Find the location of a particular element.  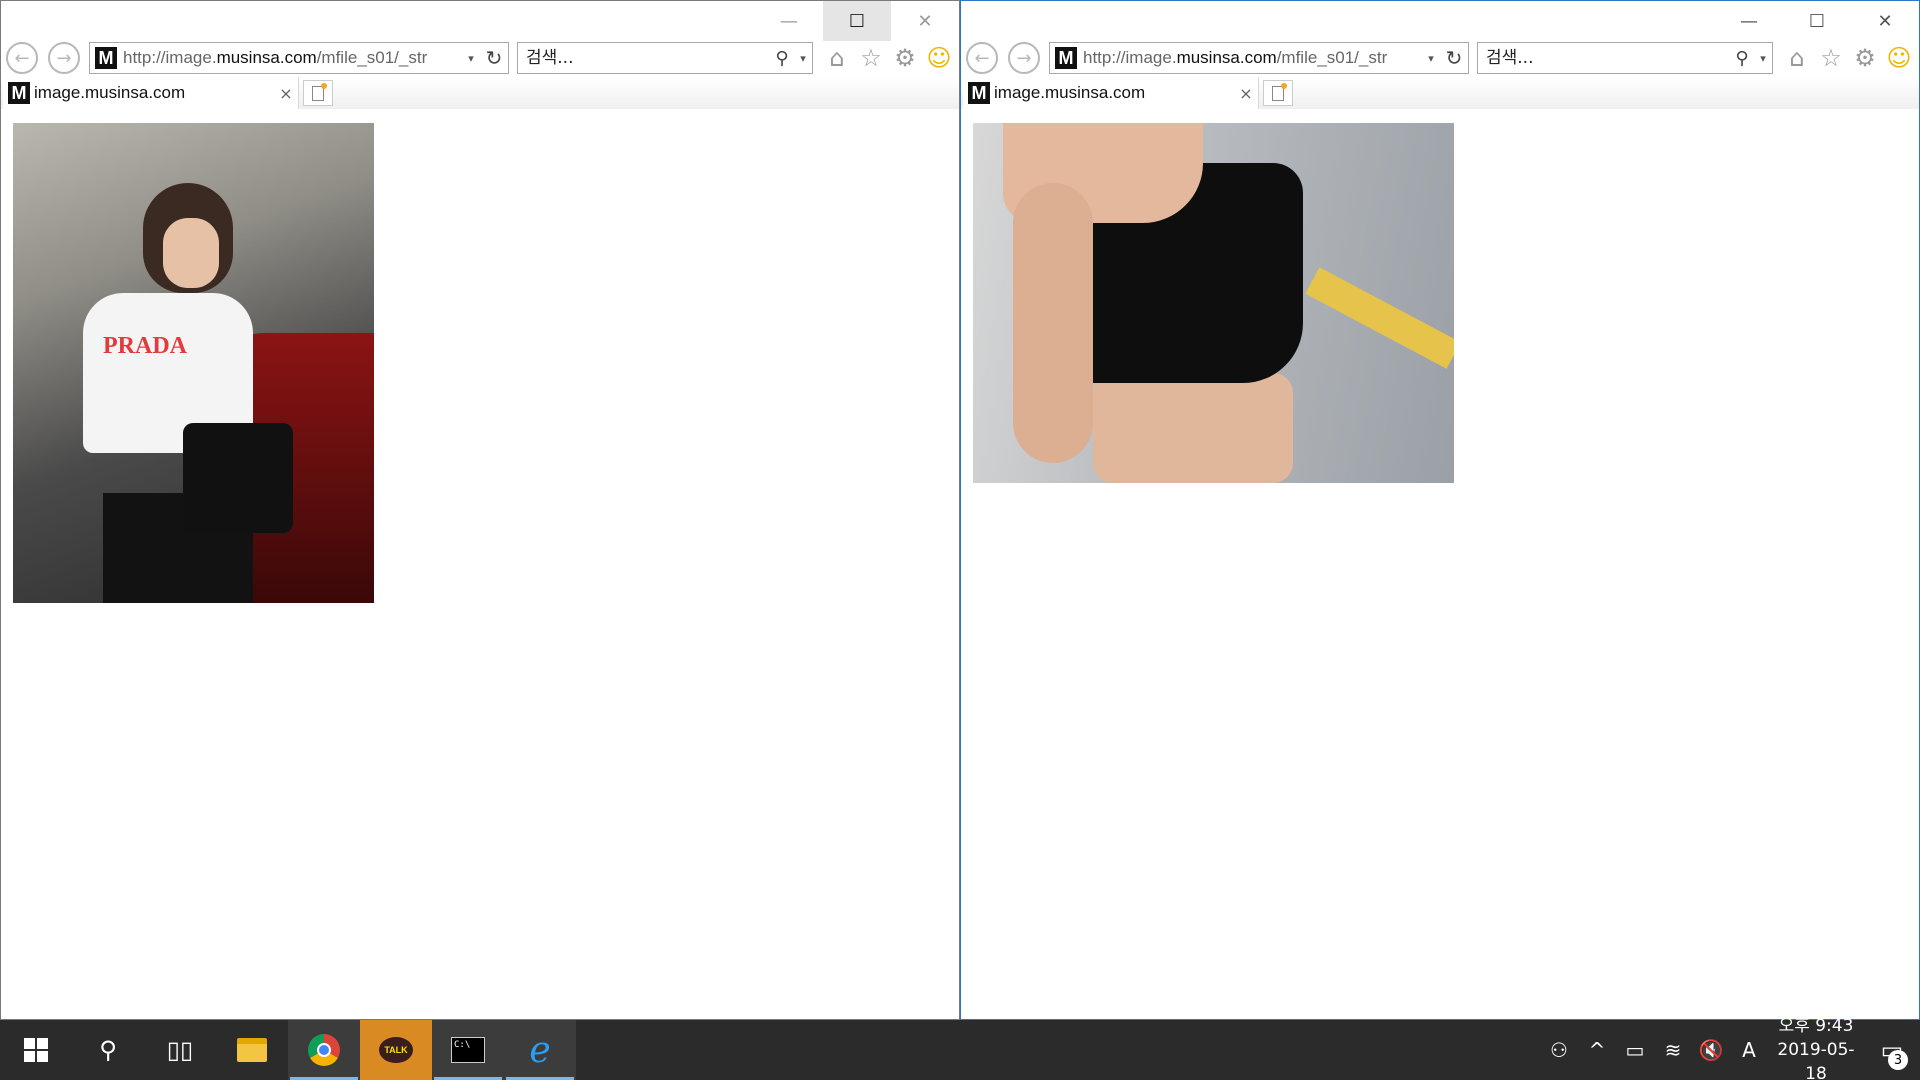

battery-icon: ▭ is located at coordinates (1635, 1050).